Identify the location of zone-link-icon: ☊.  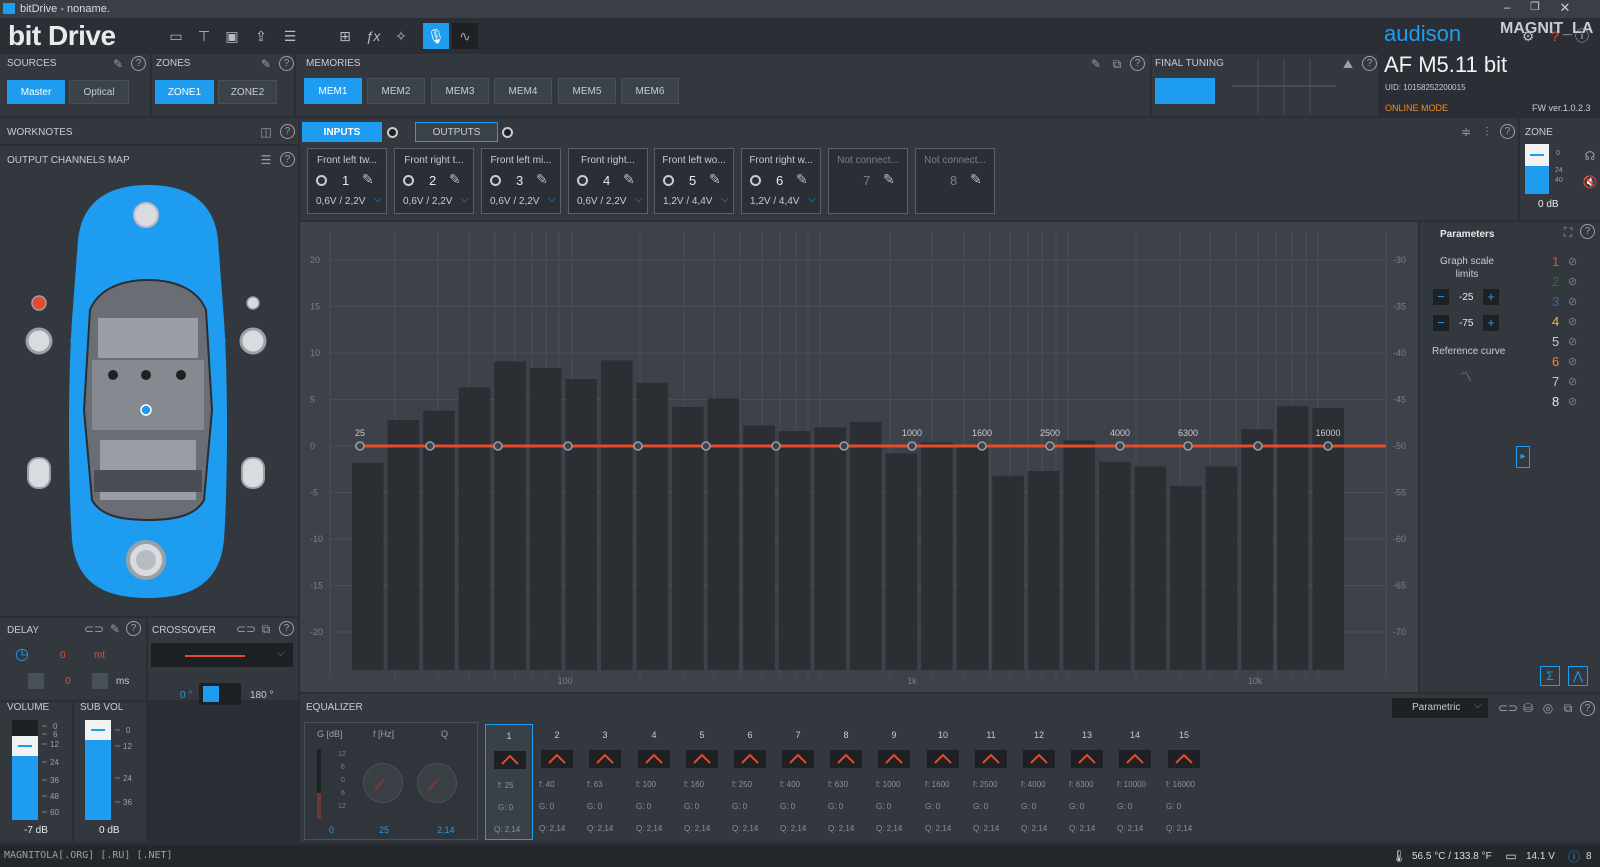
(1590, 156).